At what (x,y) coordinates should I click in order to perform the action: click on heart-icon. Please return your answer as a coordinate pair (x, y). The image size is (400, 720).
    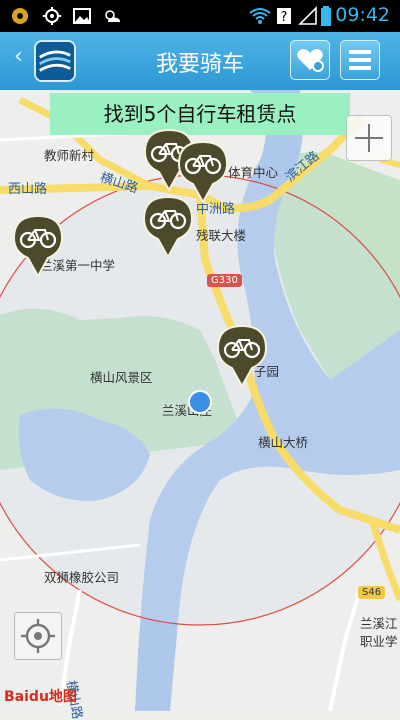
    Looking at the image, I should click on (310, 60).